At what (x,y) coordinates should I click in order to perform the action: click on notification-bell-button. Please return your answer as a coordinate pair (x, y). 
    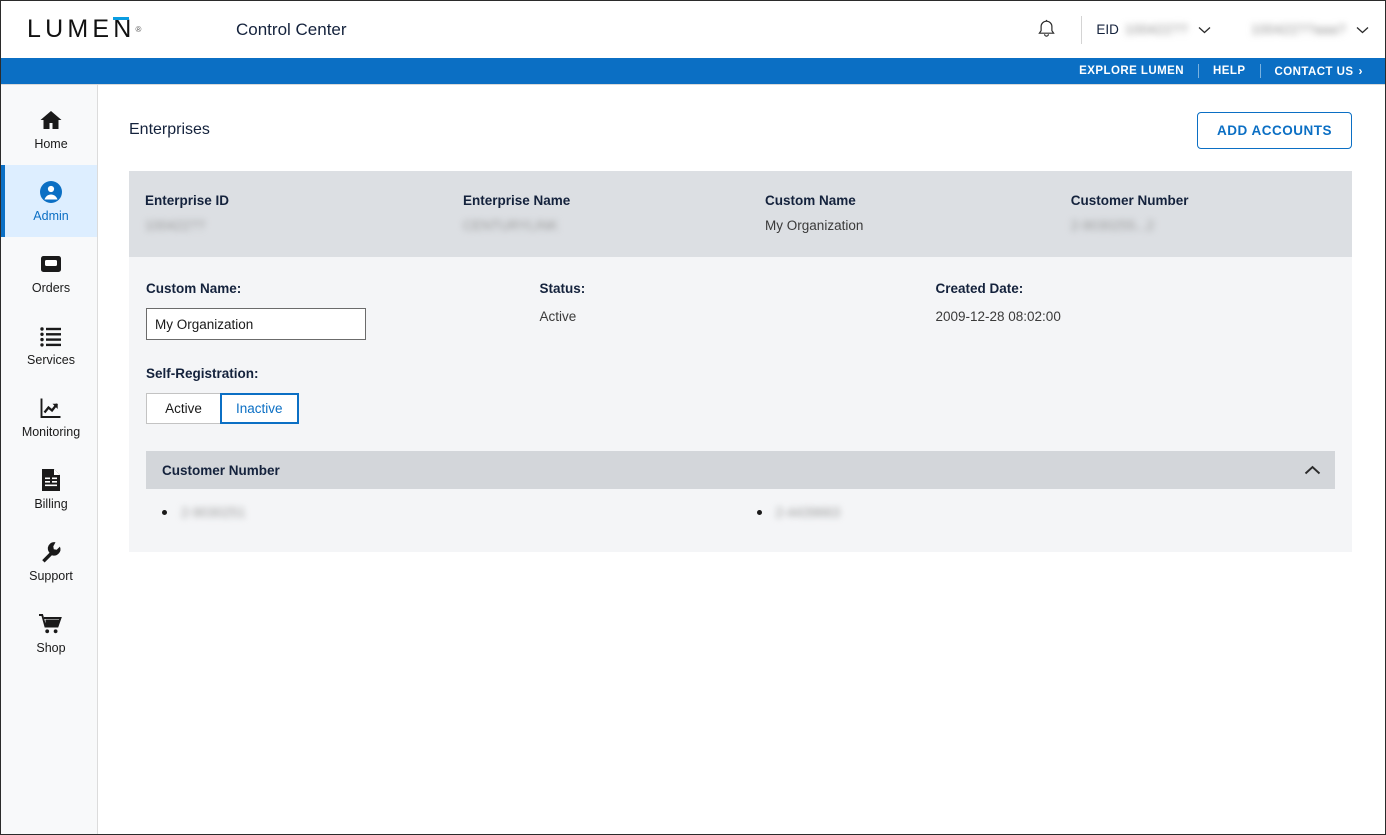
    Looking at the image, I should click on (1046, 30).